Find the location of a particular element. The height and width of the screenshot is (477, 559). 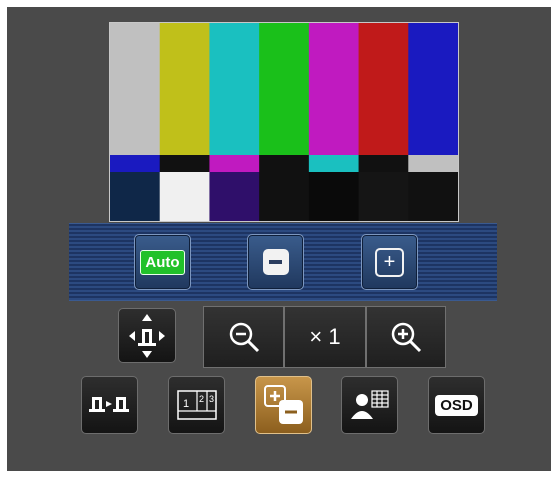

plus-minus-icon is located at coordinates (283, 404).